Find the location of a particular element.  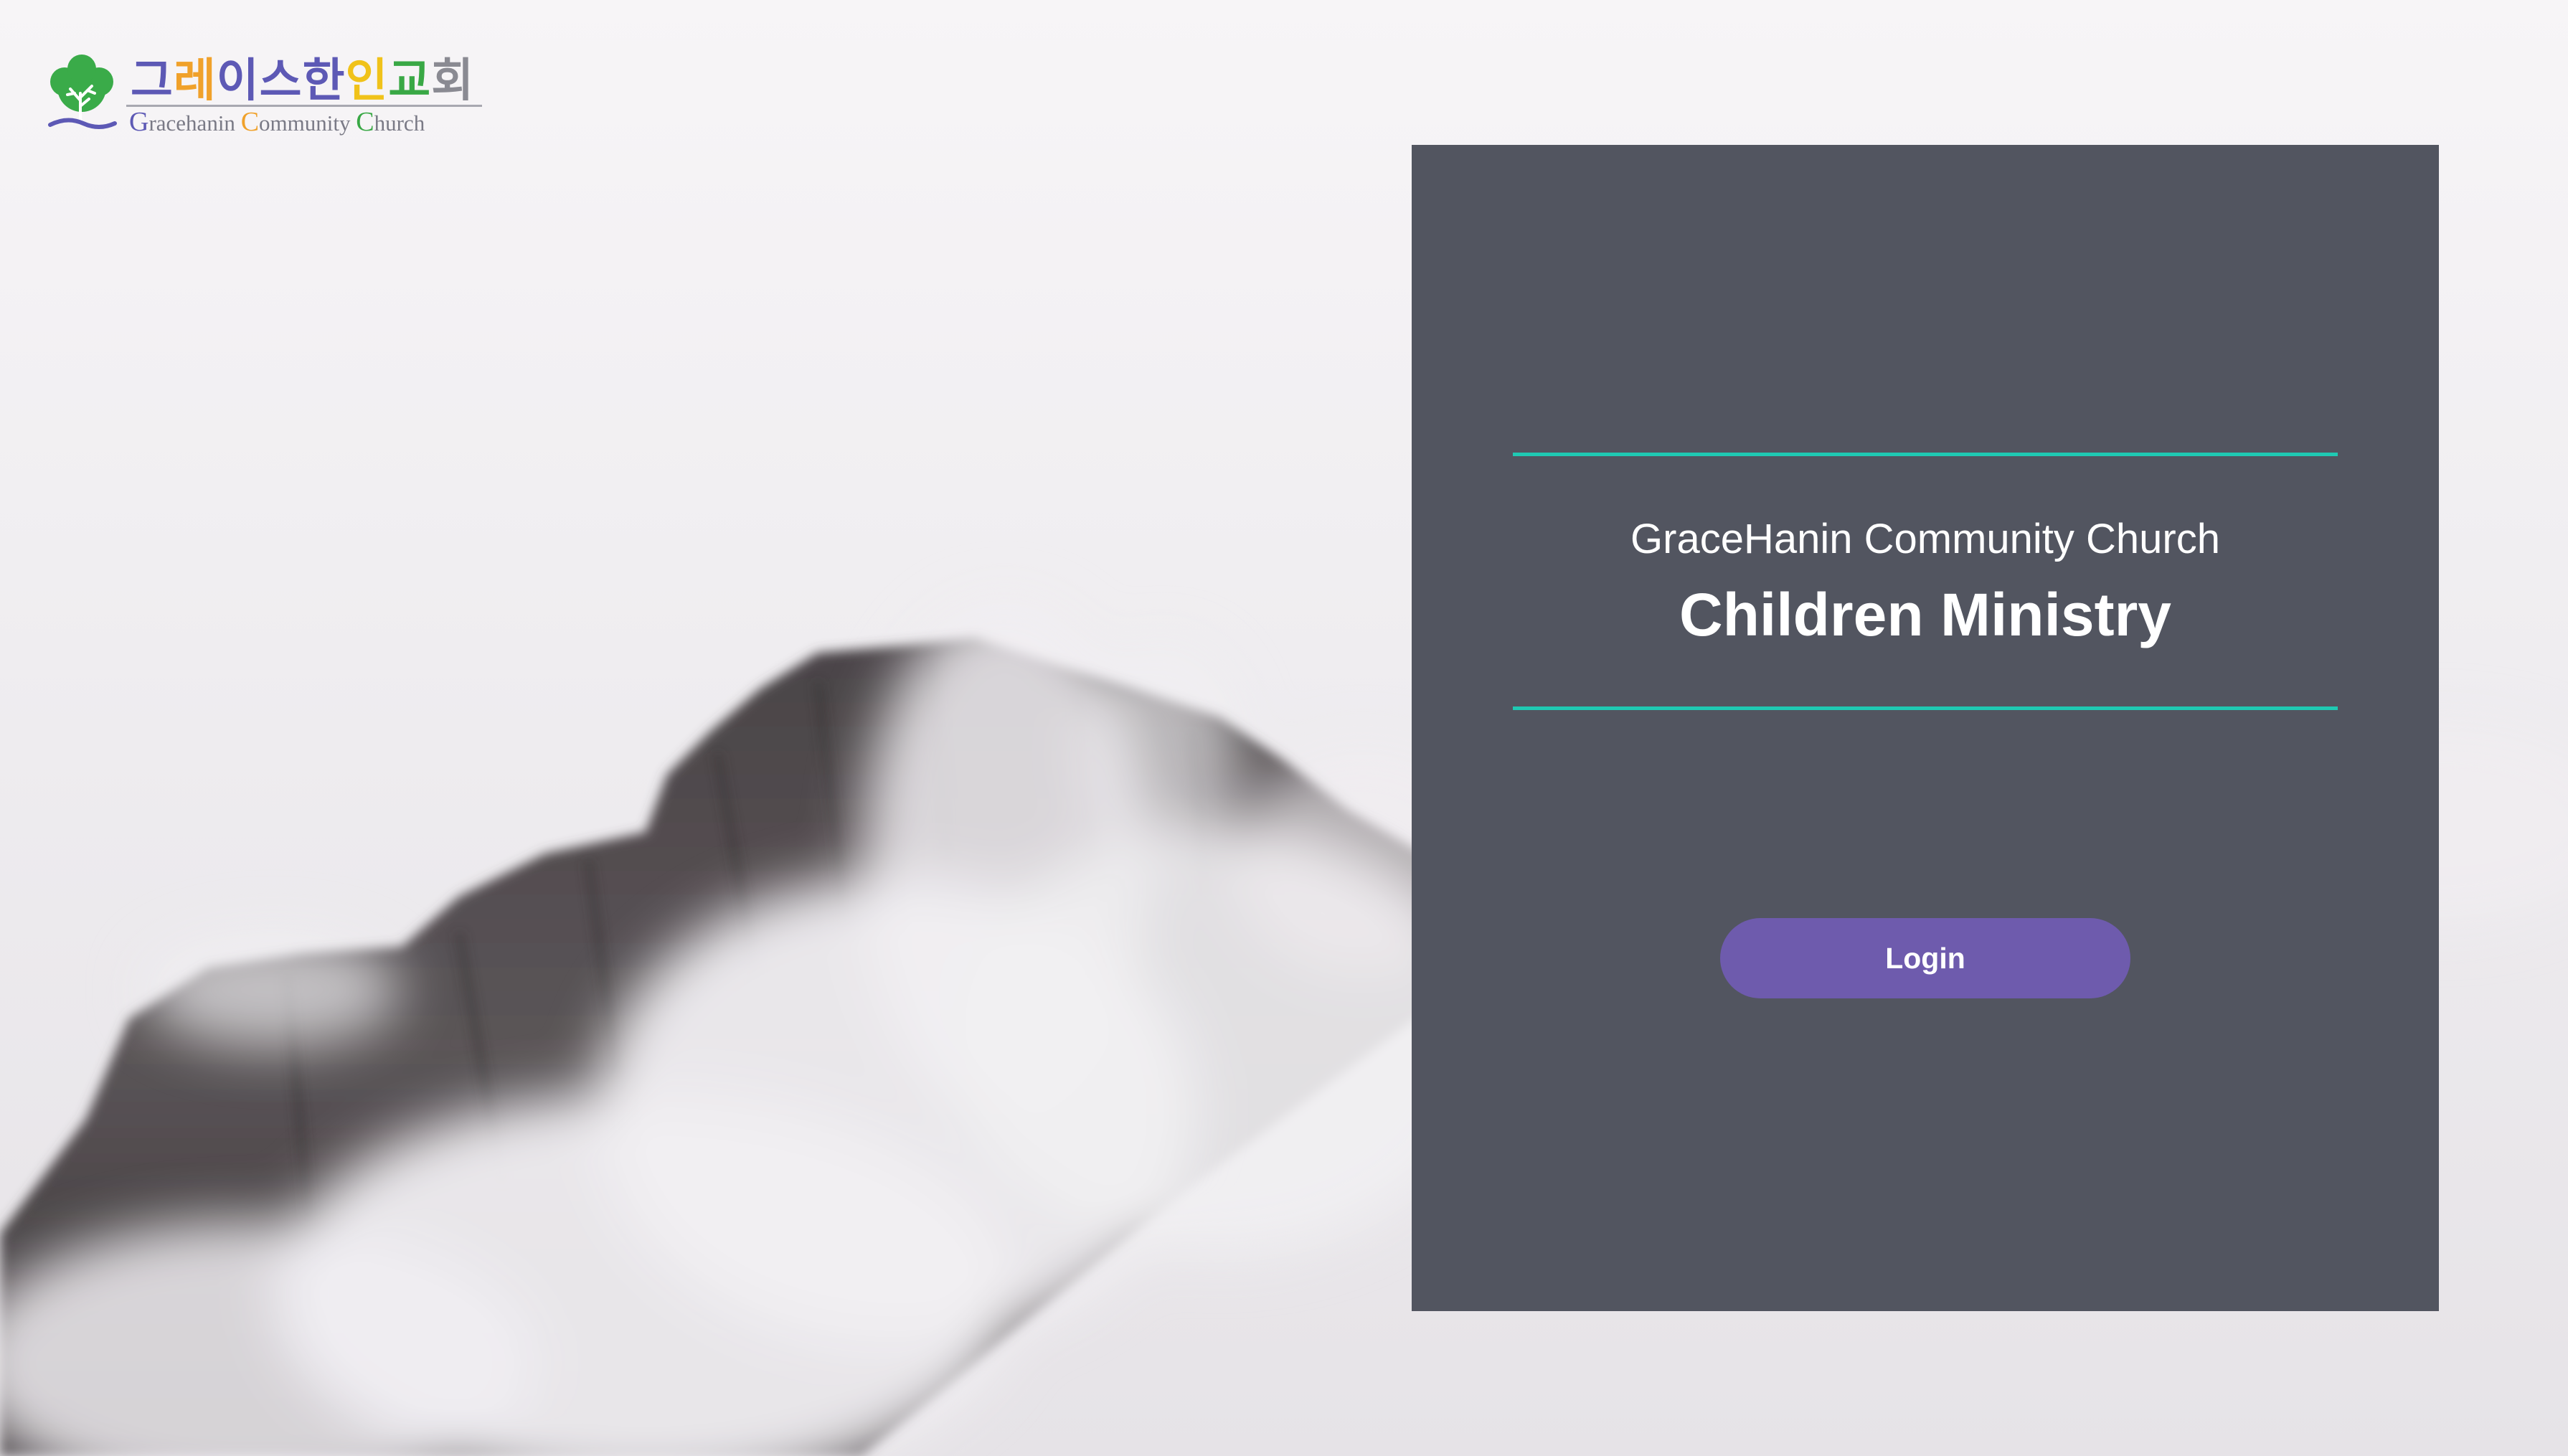

logo-char: 인 is located at coordinates (367, 80).